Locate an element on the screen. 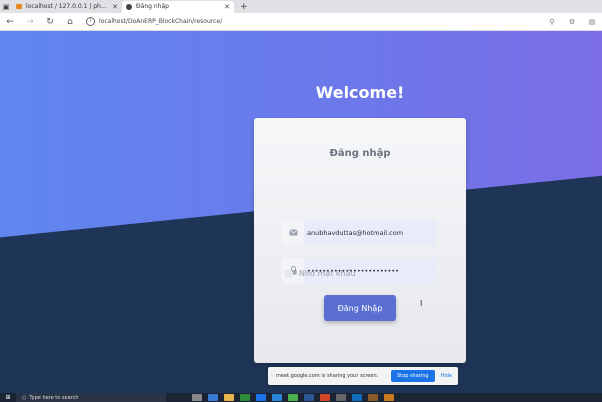 This screenshot has width=602, height=402. info-icon: i is located at coordinates (90, 21).